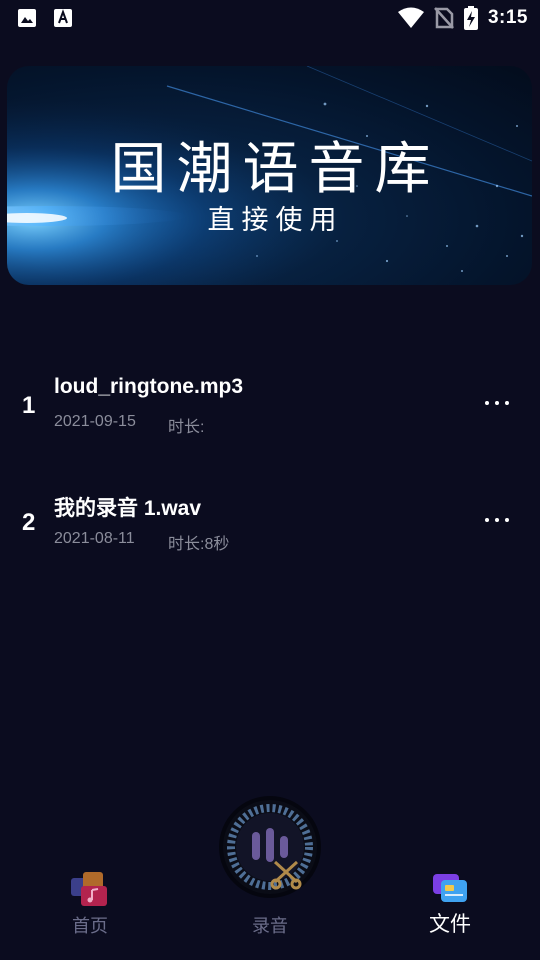  What do you see at coordinates (275, 169) in the screenshot?
I see `banner-title: 国潮语音库` at bounding box center [275, 169].